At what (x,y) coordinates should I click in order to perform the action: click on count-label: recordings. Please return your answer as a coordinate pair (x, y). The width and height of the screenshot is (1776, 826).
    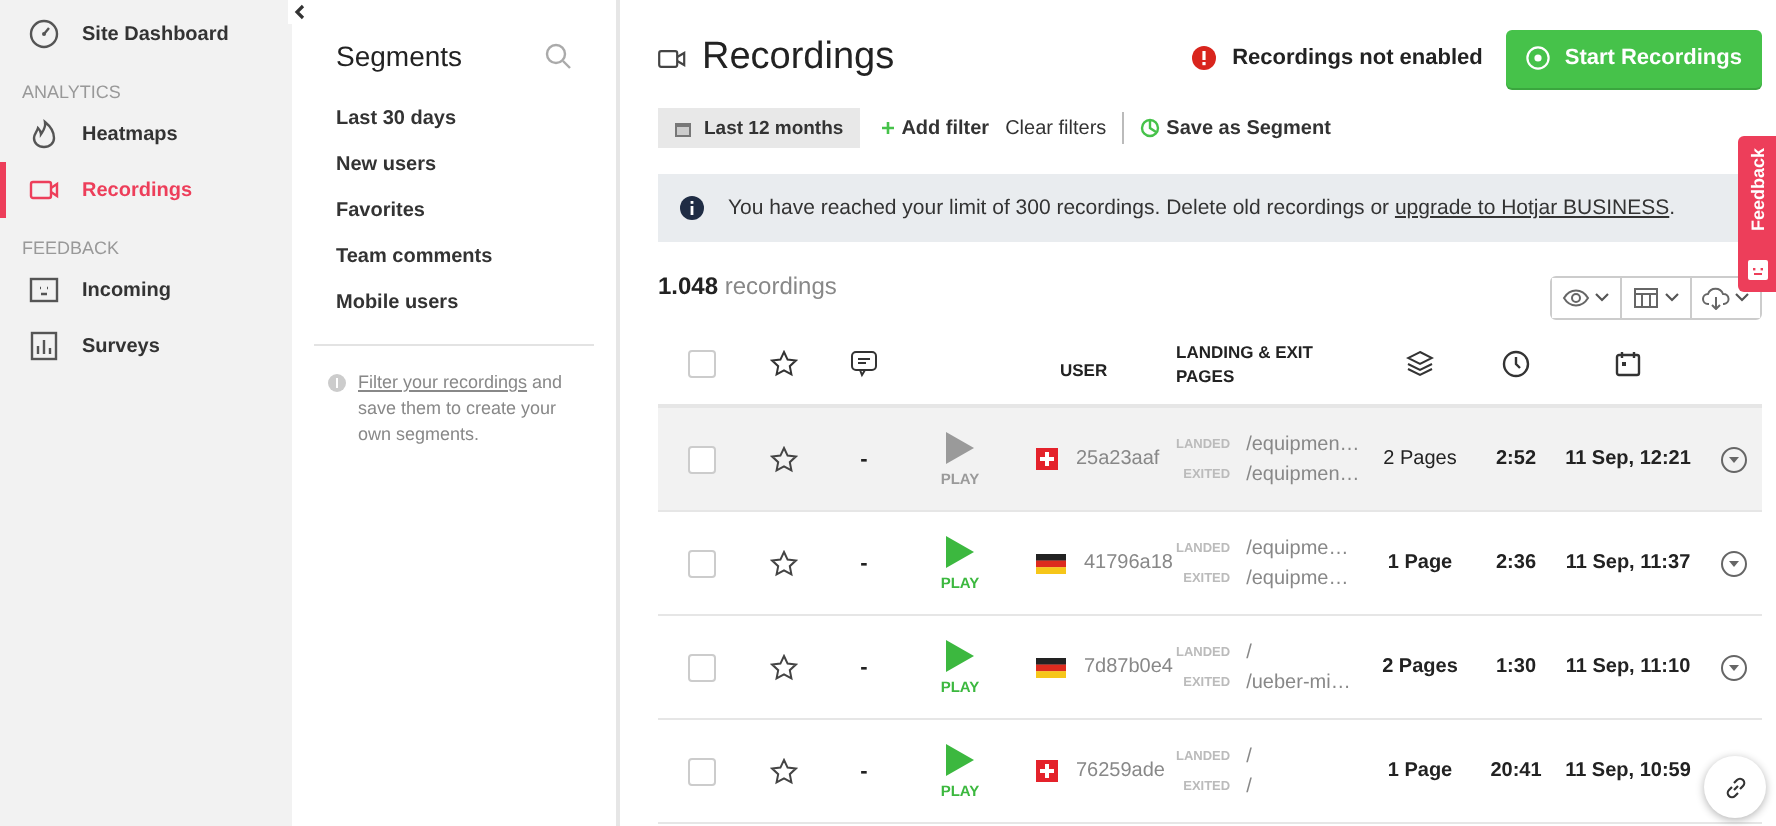
    Looking at the image, I should click on (780, 286).